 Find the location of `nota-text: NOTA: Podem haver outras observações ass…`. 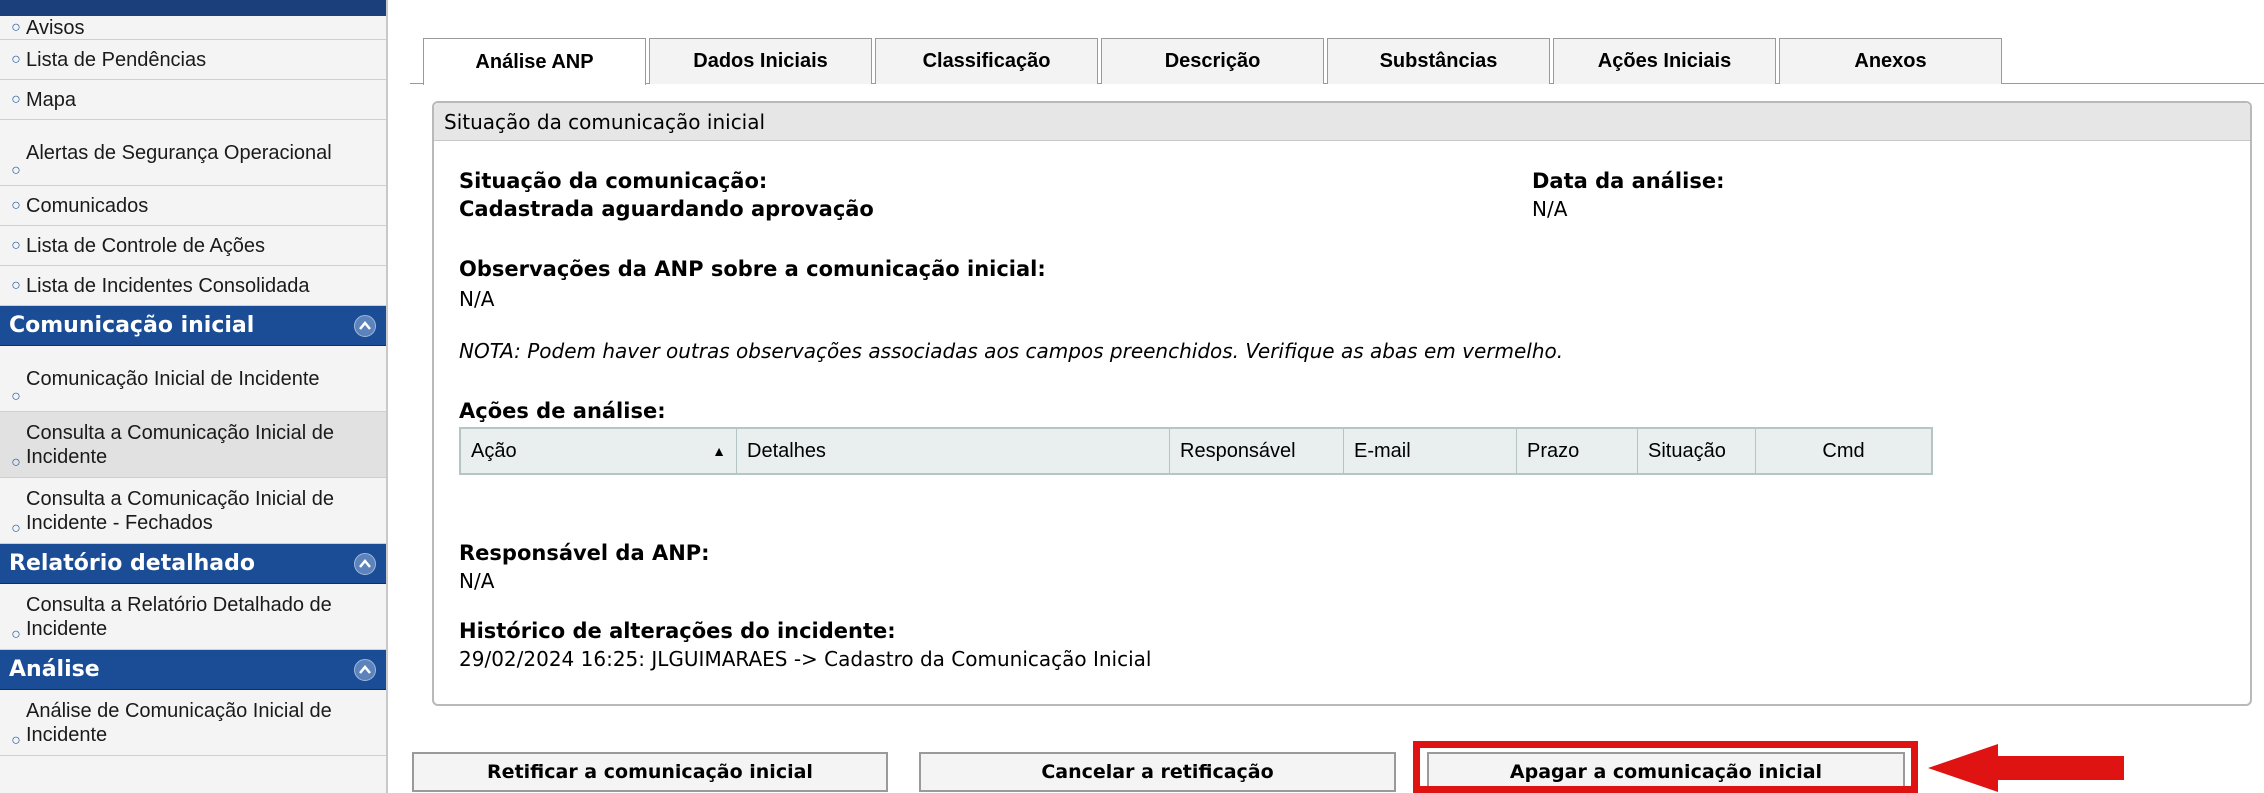

nota-text: NOTA: Podem haver outras observações ass… is located at coordinates (1011, 351).